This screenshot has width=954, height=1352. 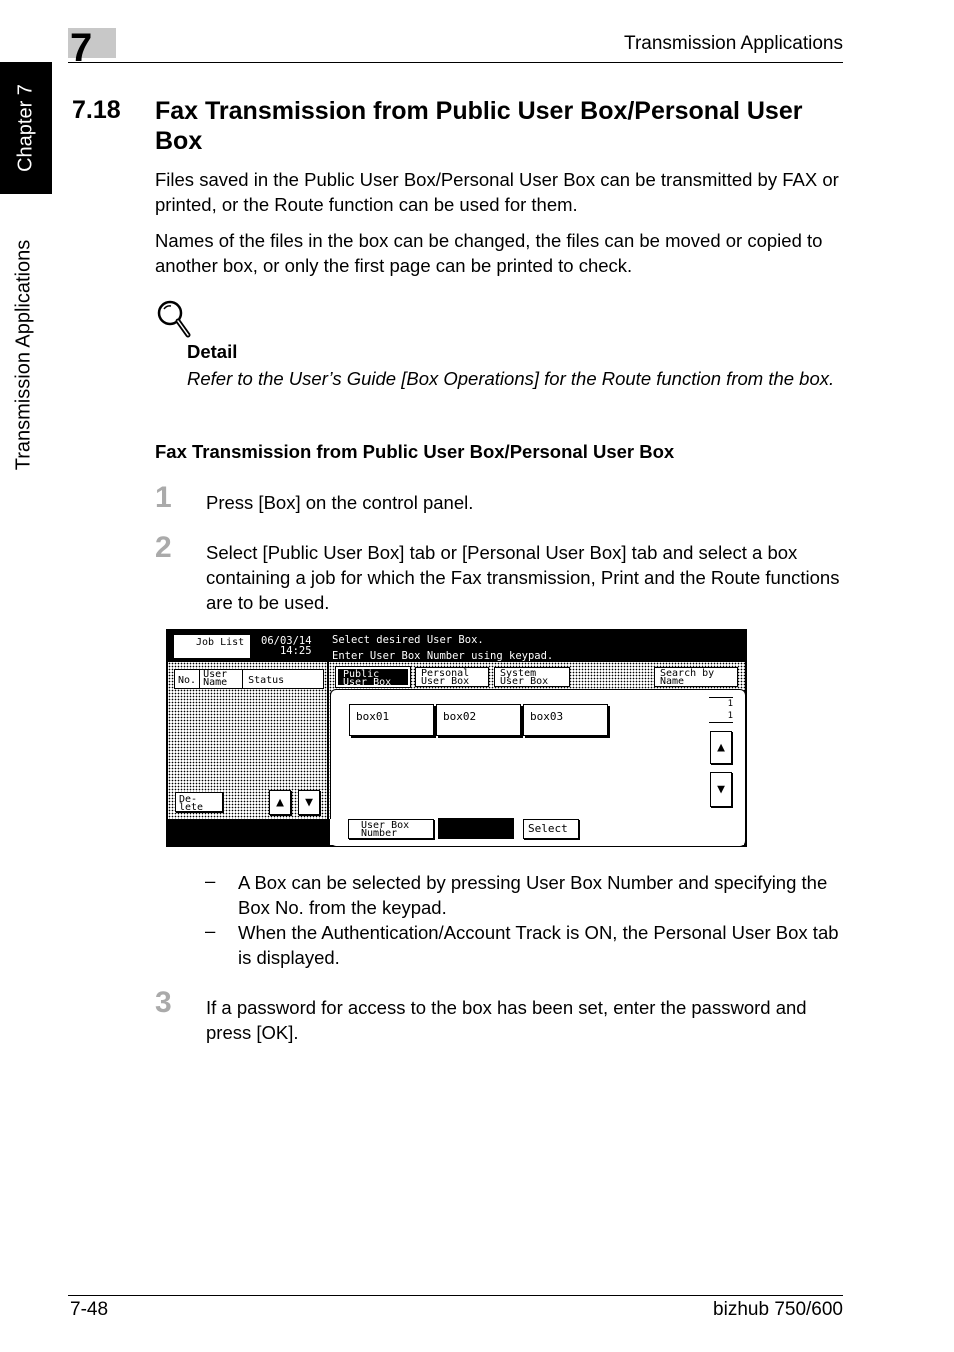 I want to click on blank-button, so click(x=476, y=828).